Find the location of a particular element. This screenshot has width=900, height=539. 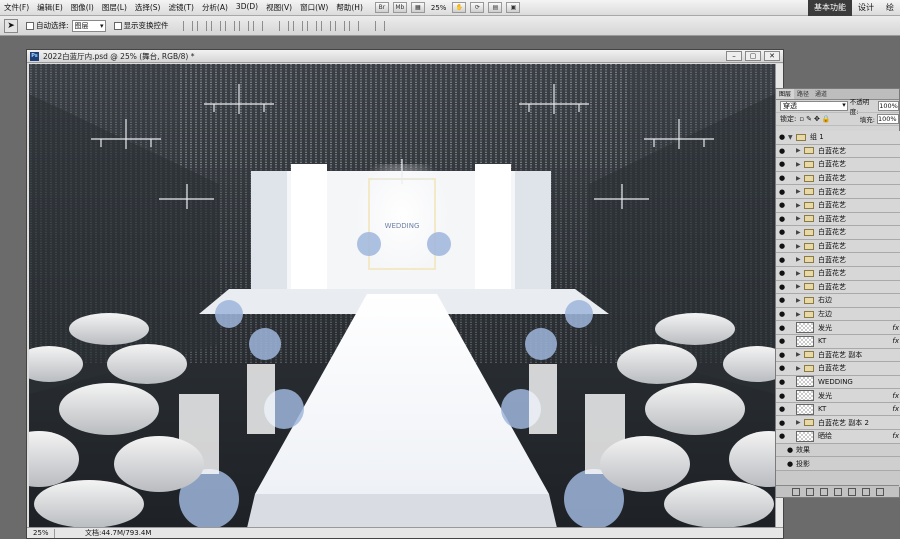

link-layers-icon is located at coordinates (795, 491).